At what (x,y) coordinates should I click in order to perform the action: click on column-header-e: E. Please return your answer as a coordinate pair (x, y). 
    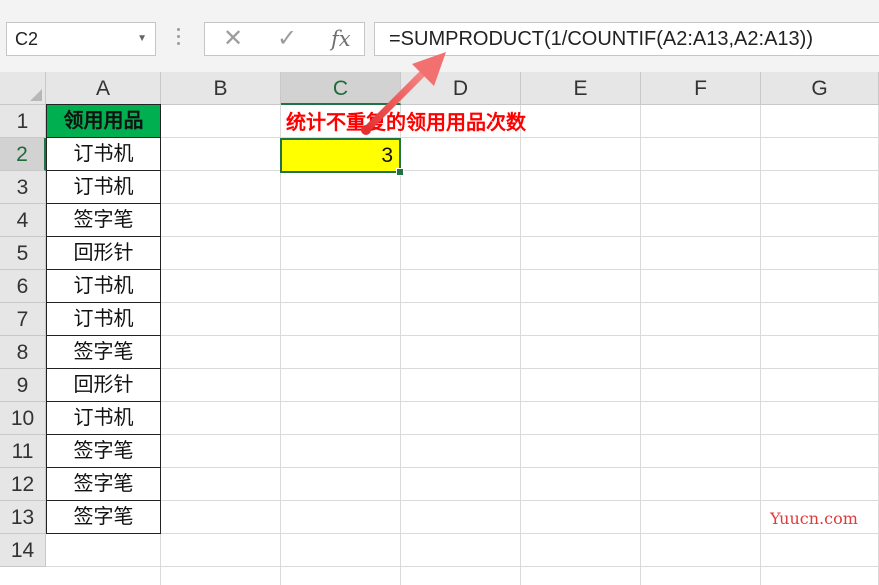
    Looking at the image, I should click on (581, 88).